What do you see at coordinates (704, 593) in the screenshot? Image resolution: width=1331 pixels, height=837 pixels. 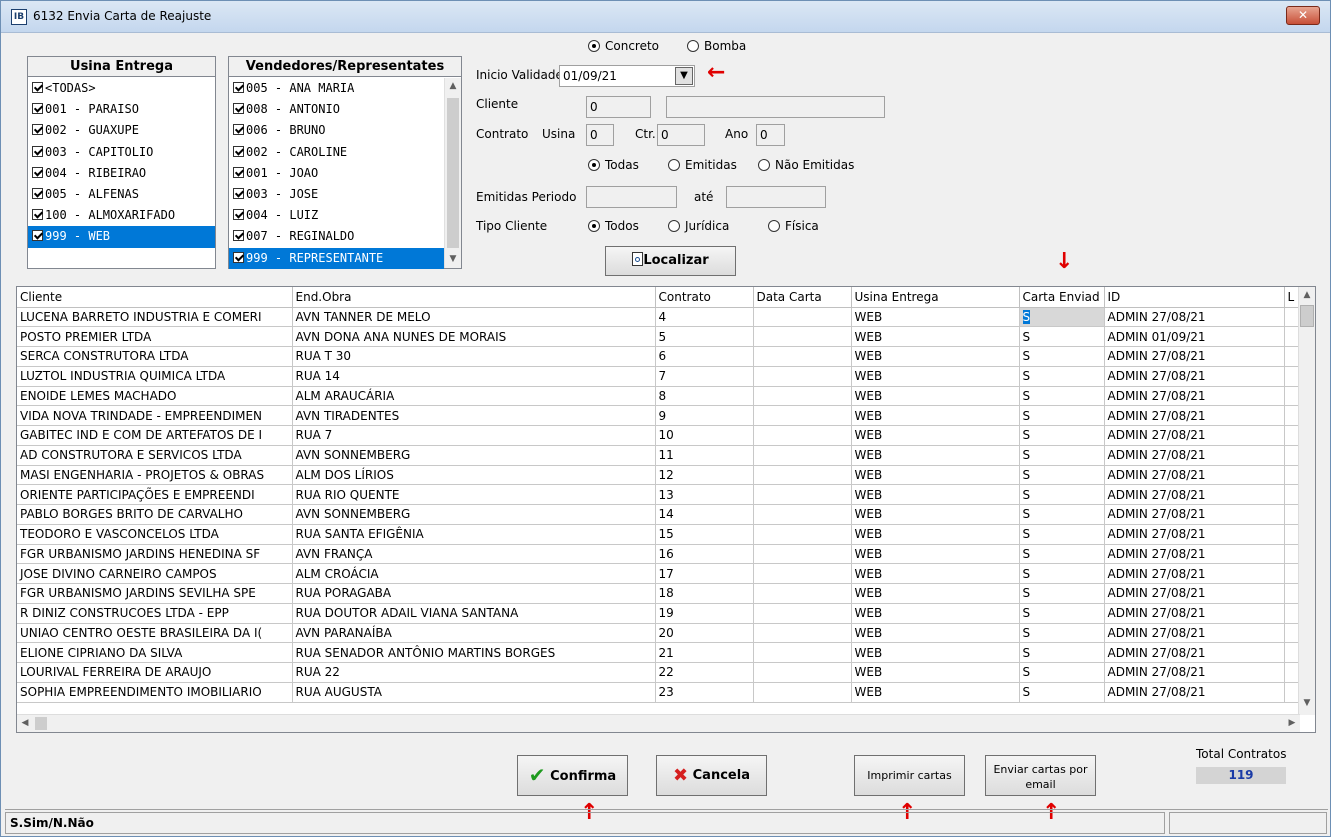 I see `table-cell: 18` at bounding box center [704, 593].